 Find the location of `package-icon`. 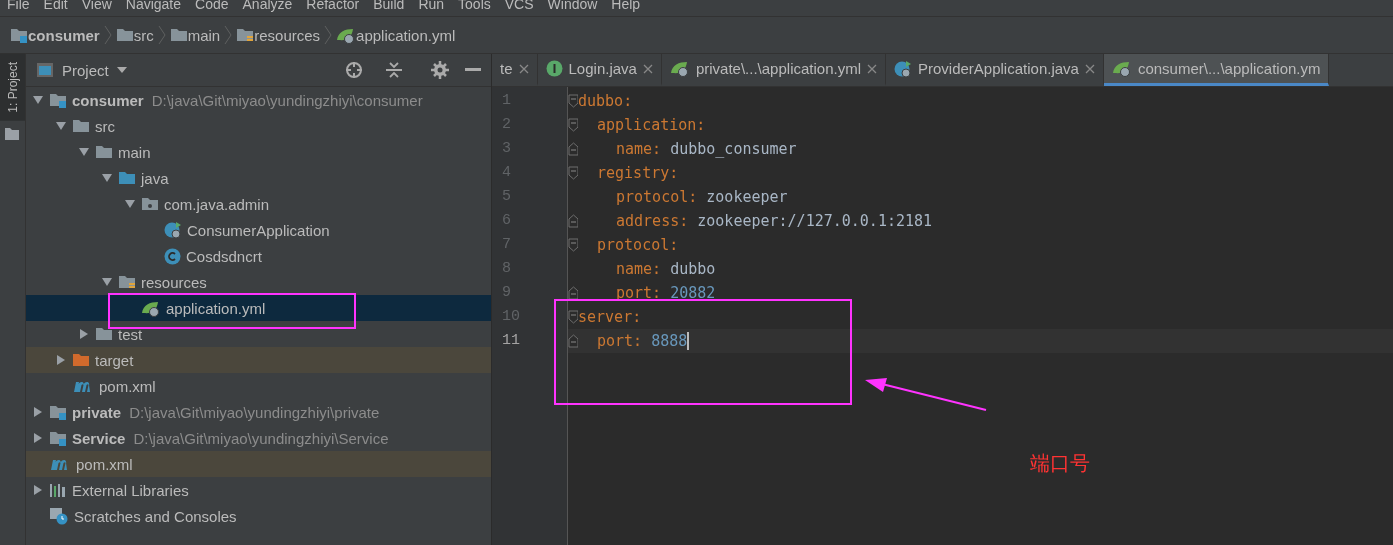

package-icon is located at coordinates (150, 204).